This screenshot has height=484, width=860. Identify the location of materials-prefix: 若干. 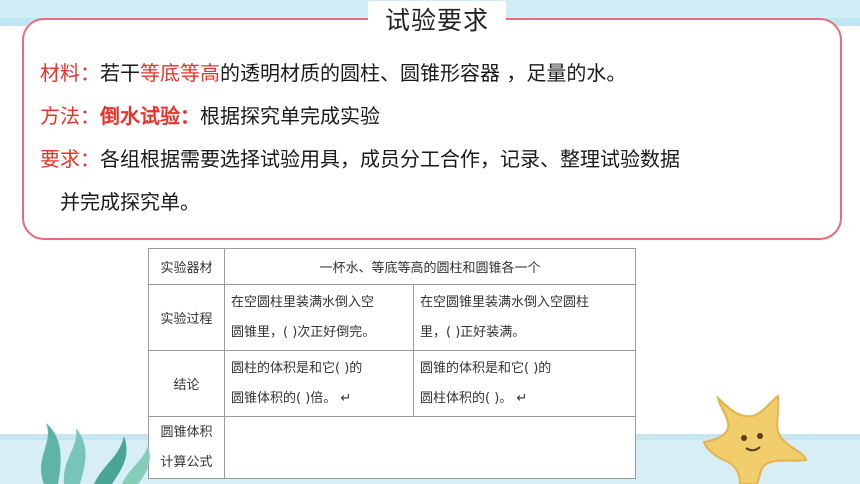
(120, 73).